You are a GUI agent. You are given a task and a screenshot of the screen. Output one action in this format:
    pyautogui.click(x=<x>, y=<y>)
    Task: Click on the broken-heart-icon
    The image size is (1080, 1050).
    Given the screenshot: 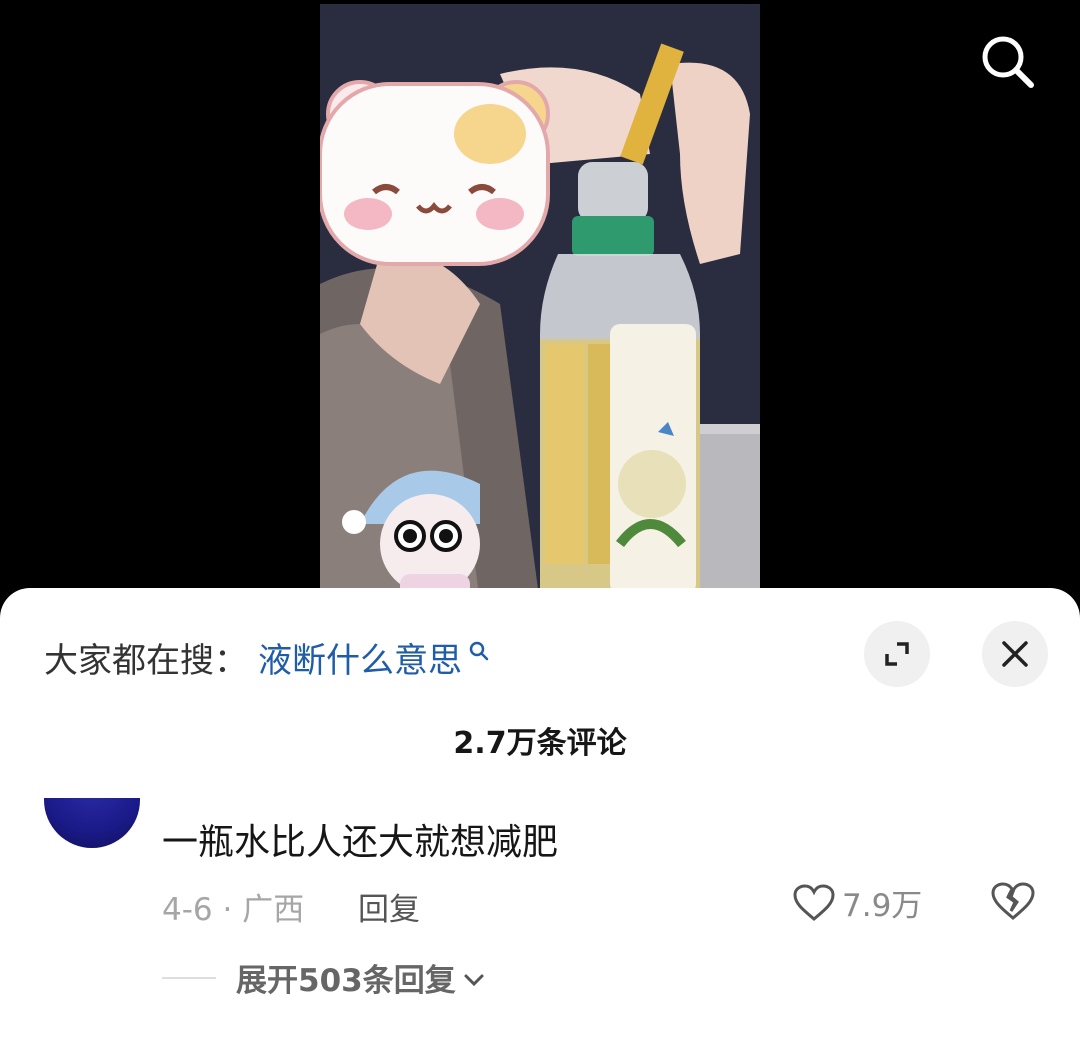 What is the action you would take?
    pyautogui.click(x=1013, y=901)
    